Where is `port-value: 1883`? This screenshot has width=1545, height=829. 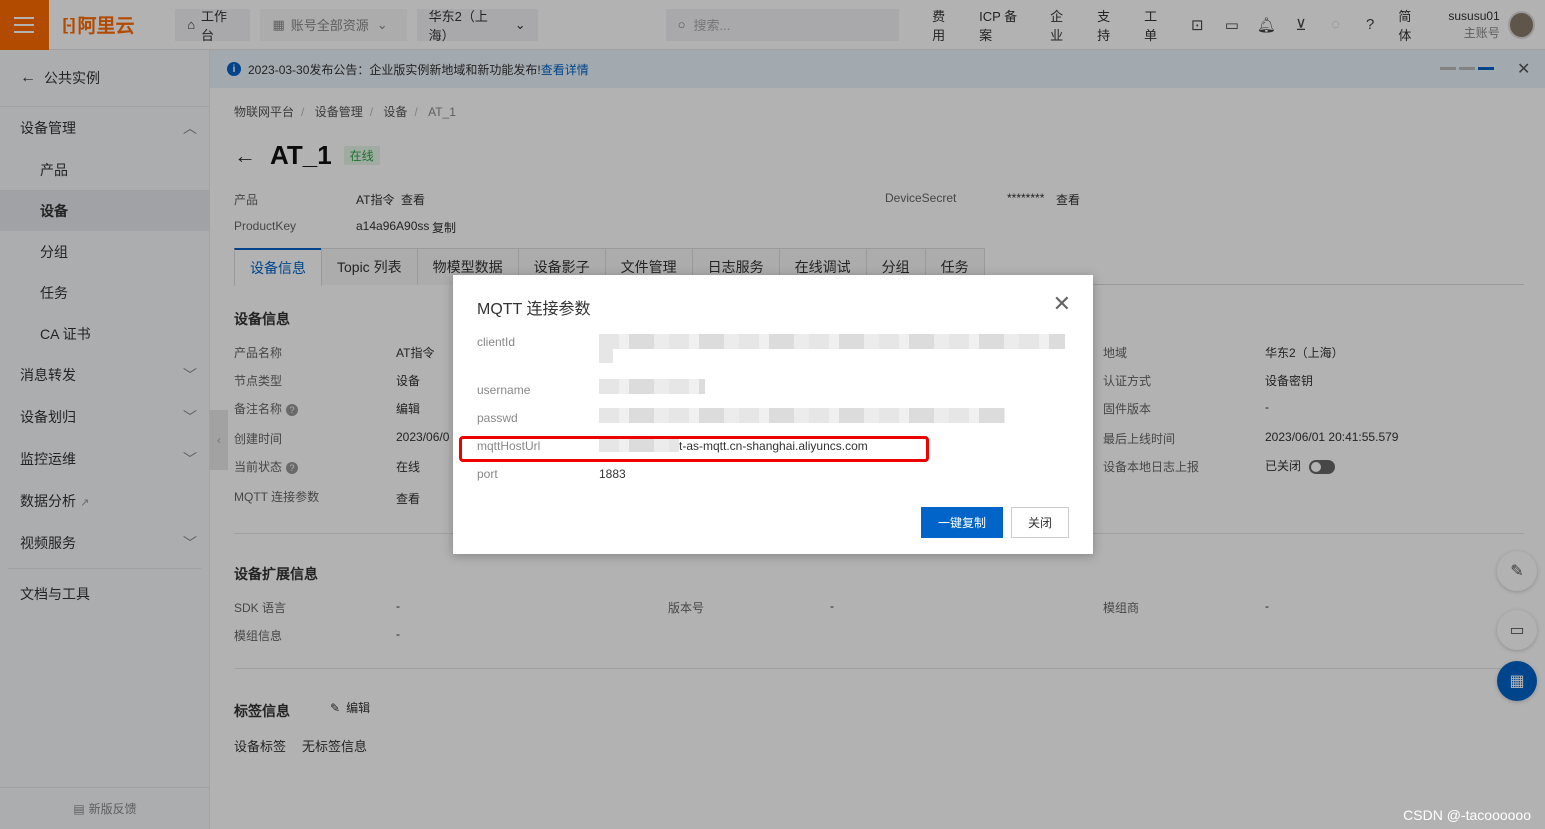
port-value: 1883 is located at coordinates (612, 474).